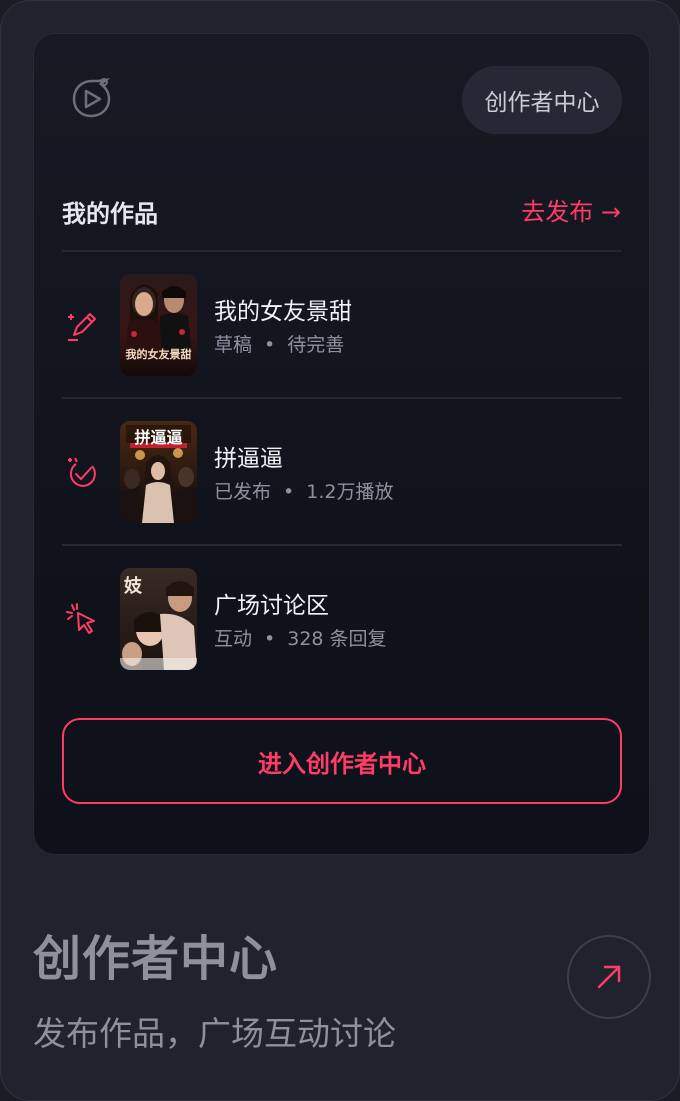 This screenshot has height=1101, width=680. I want to click on my-works-heading: 我的作品, so click(110, 214).